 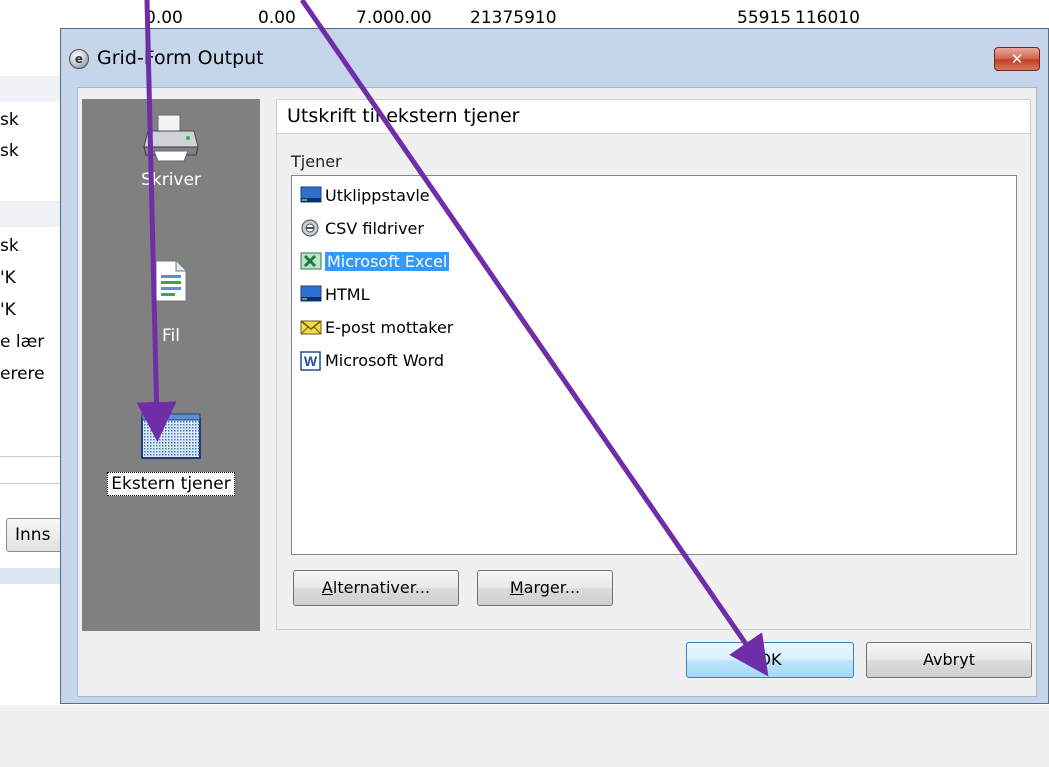 I want to click on background-grid-left: sk sk sk 'K 'K e lær erere, so click(x=31, y=397).